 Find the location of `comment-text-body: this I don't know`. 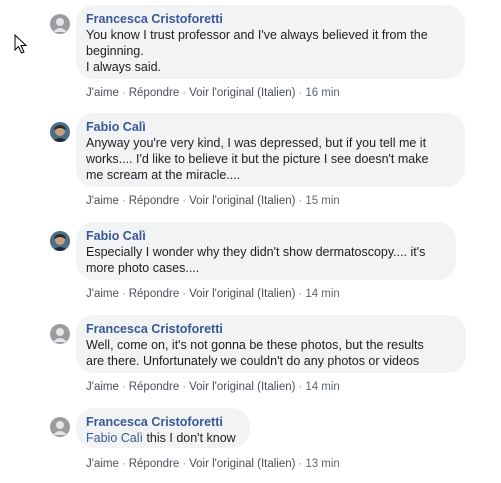

comment-text-body: this I don't know is located at coordinates (189, 438).